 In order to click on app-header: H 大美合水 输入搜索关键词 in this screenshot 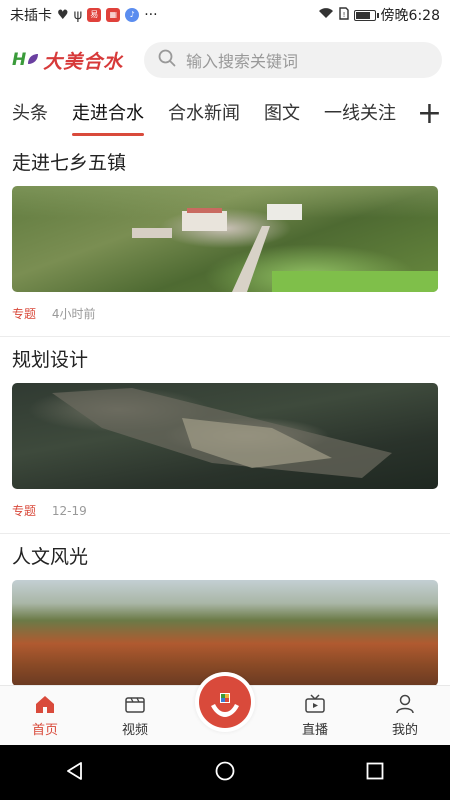, I will do `click(225, 60)`.